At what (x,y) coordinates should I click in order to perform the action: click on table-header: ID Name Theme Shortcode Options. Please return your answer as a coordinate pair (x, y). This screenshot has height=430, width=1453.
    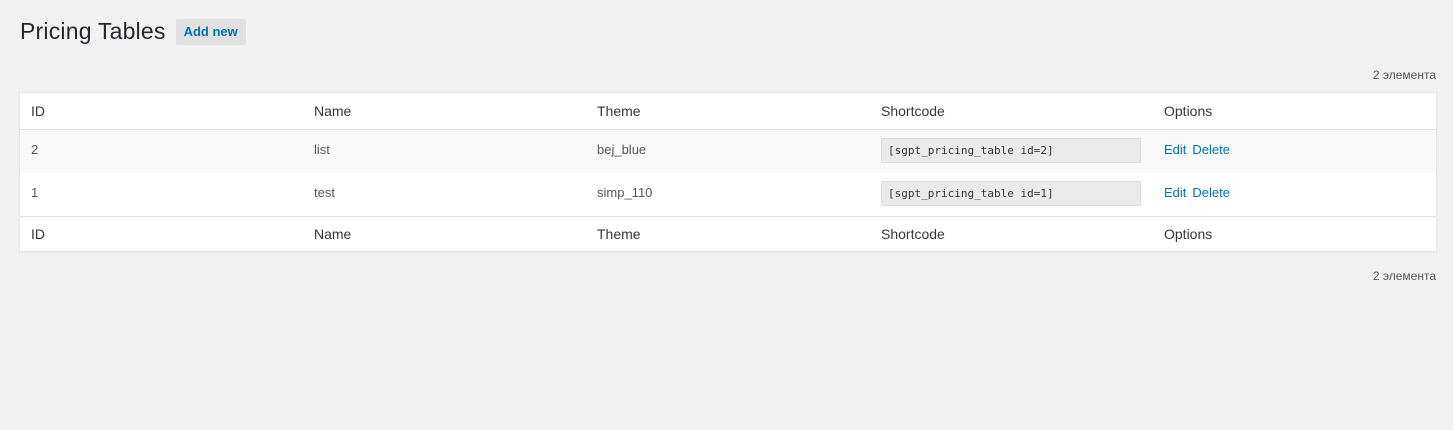
    Looking at the image, I should click on (728, 111).